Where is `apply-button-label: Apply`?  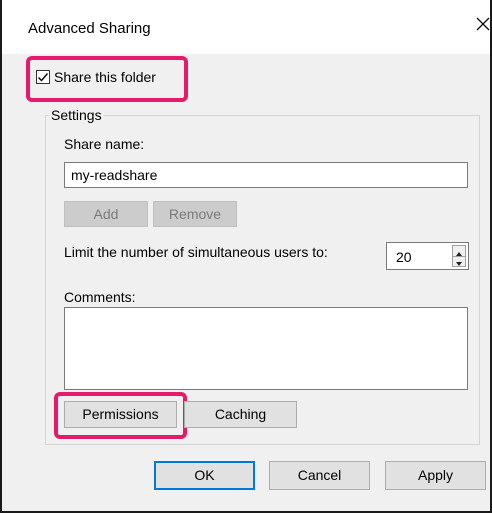
apply-button-label: Apply is located at coordinates (435, 475).